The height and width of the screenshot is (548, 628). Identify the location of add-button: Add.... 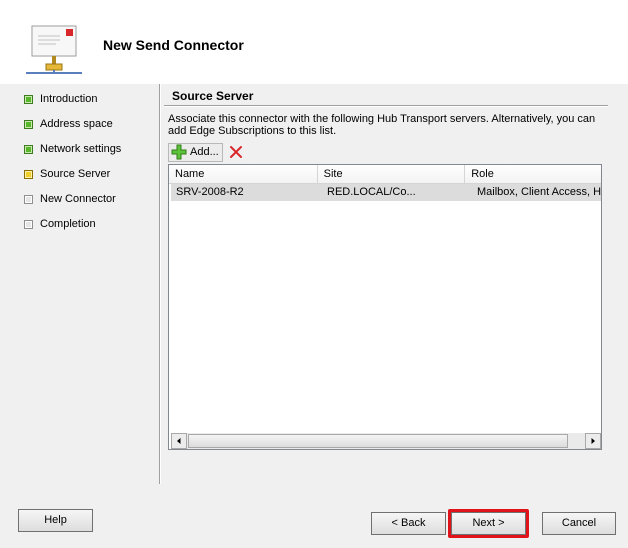
(195, 152).